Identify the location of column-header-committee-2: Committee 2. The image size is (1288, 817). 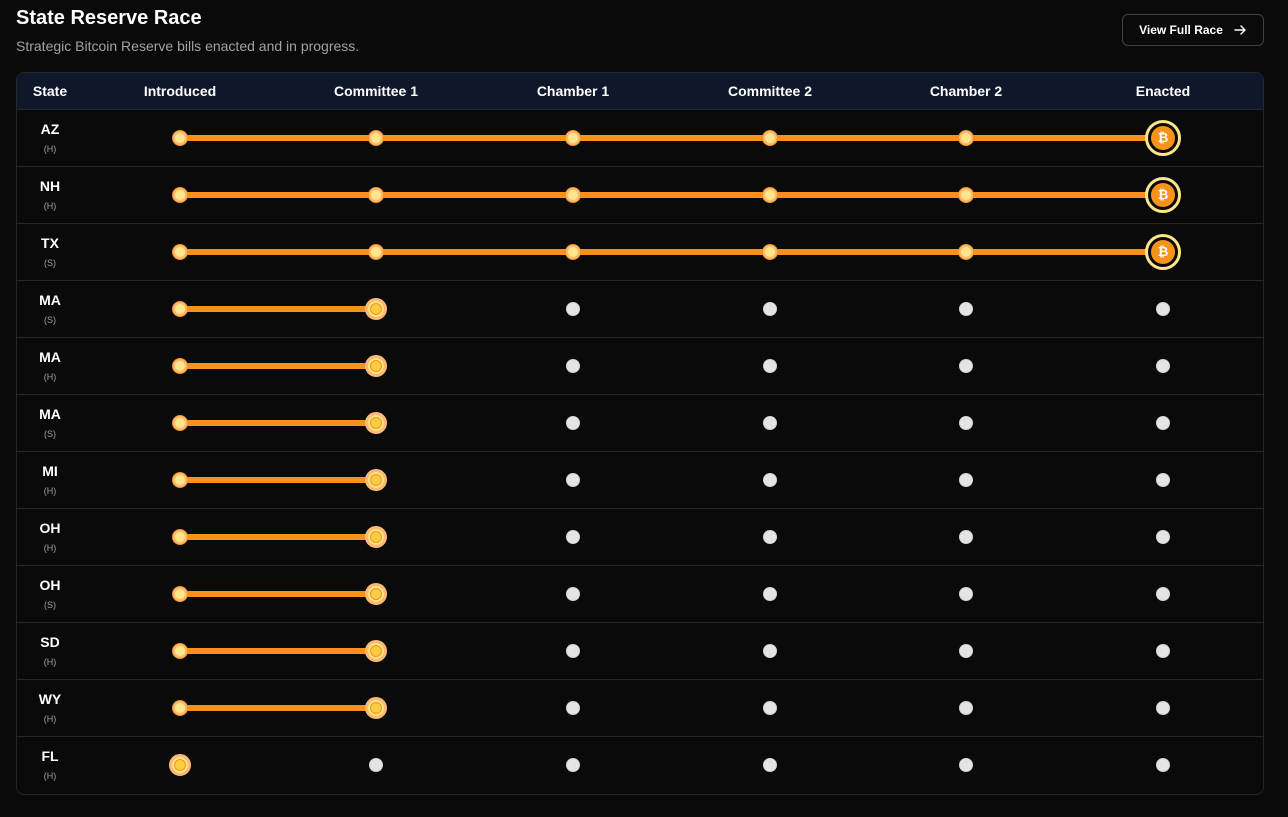
(770, 91).